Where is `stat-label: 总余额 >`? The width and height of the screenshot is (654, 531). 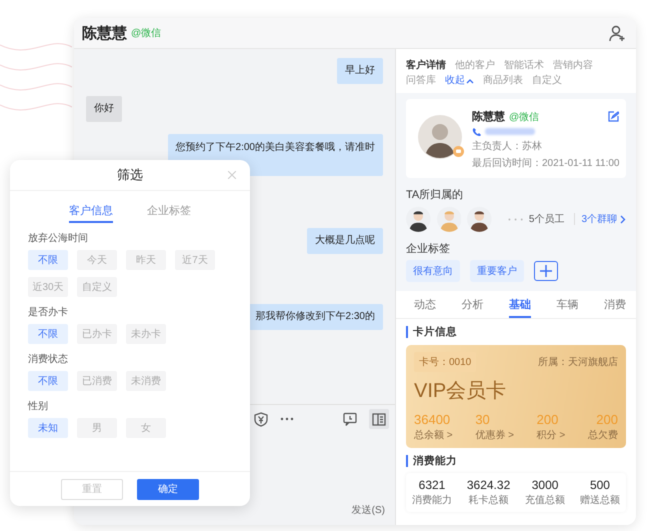
stat-label: 总余额 > is located at coordinates (433, 435).